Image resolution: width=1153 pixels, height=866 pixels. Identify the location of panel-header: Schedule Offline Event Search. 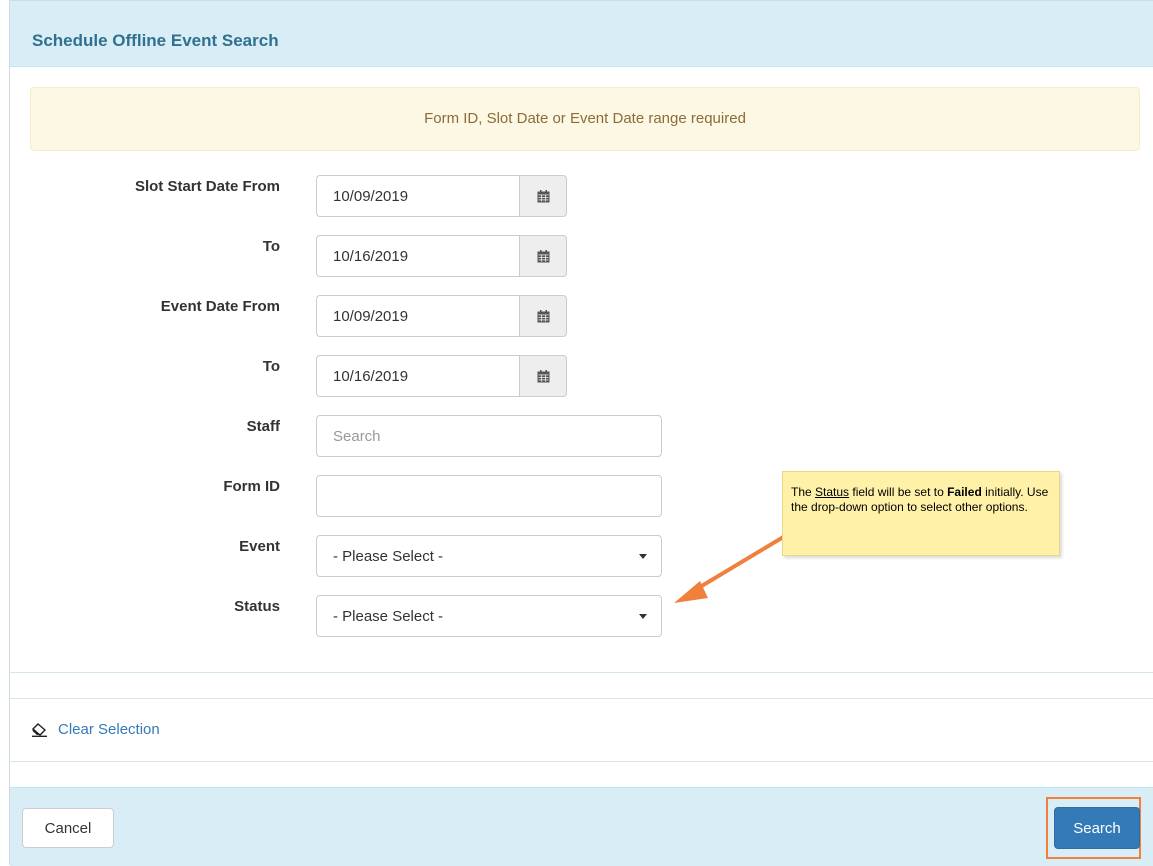
(581, 34).